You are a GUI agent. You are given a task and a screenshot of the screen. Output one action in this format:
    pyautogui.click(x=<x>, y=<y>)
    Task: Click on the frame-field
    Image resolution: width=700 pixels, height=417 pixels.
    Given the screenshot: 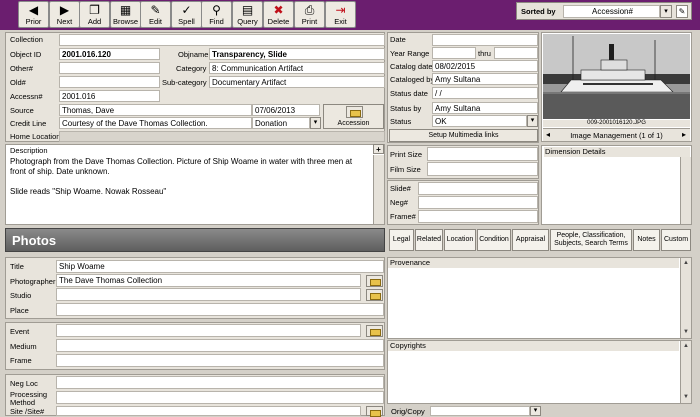 What is the action you would take?
    pyautogui.click(x=220, y=360)
    